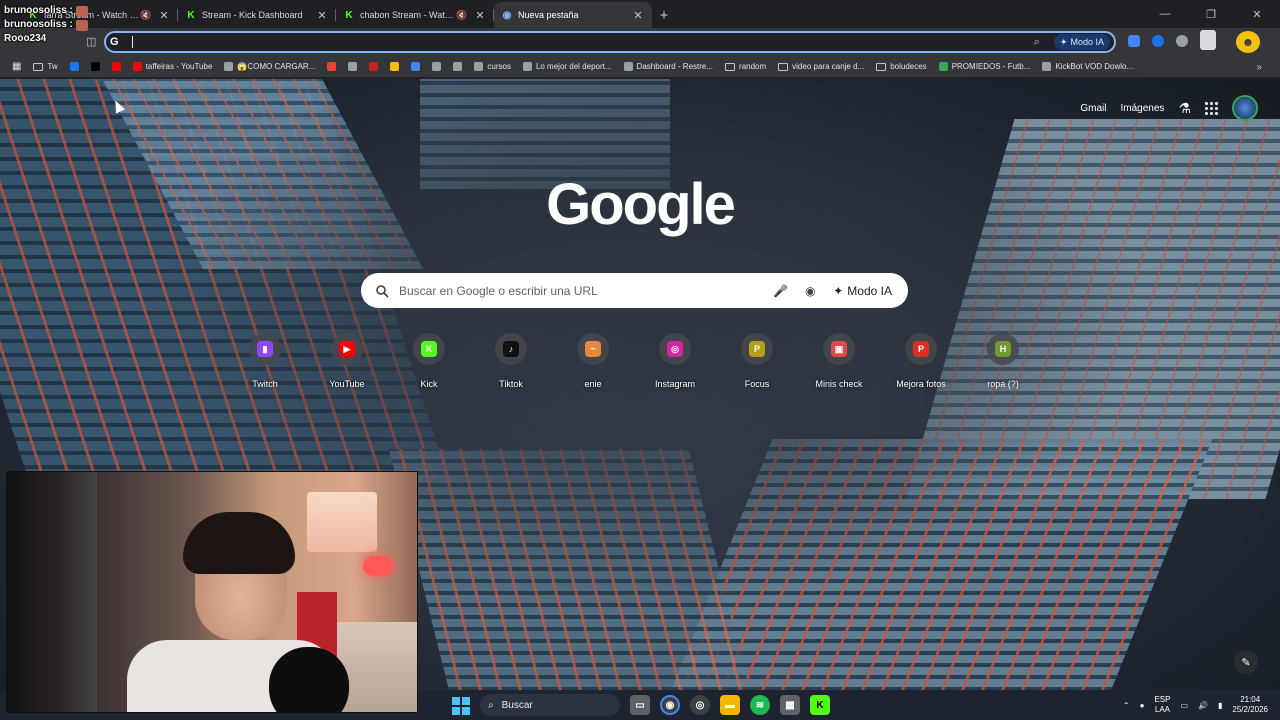 The width and height of the screenshot is (1280, 720). Describe the element at coordinates (347, 360) in the screenshot. I see `shortcut-tile: ▶ YouTube` at that location.